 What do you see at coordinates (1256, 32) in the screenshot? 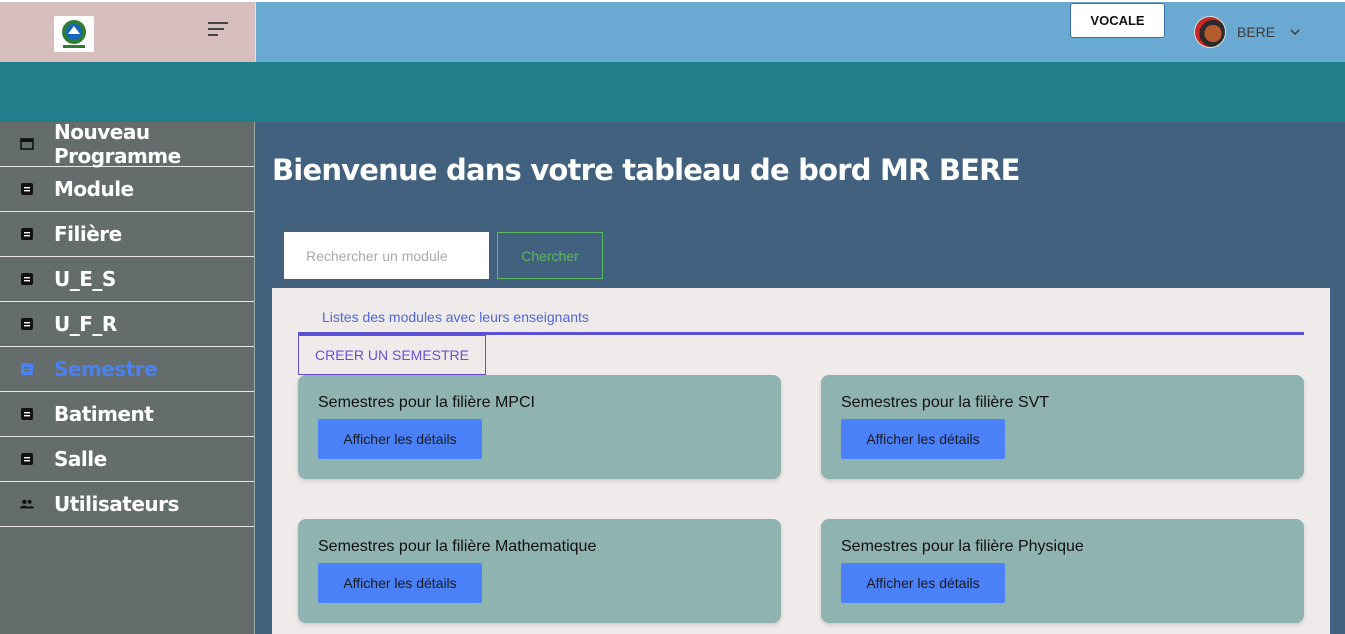
I see `user-name: BERE` at bounding box center [1256, 32].